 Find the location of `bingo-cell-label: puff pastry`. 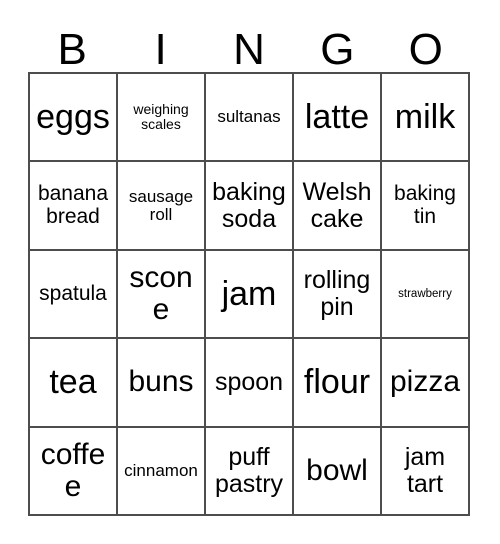

bingo-cell-label: puff pastry is located at coordinates (249, 470).